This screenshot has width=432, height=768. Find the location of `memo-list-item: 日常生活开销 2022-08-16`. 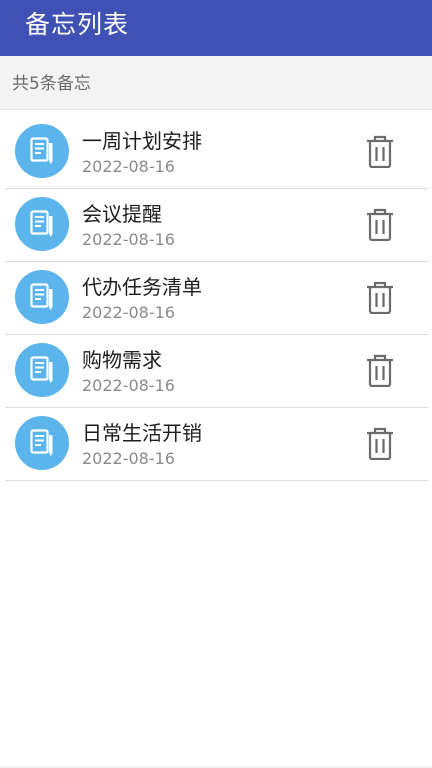

memo-list-item: 日常生活开销 2022-08-16 is located at coordinates (216, 444).